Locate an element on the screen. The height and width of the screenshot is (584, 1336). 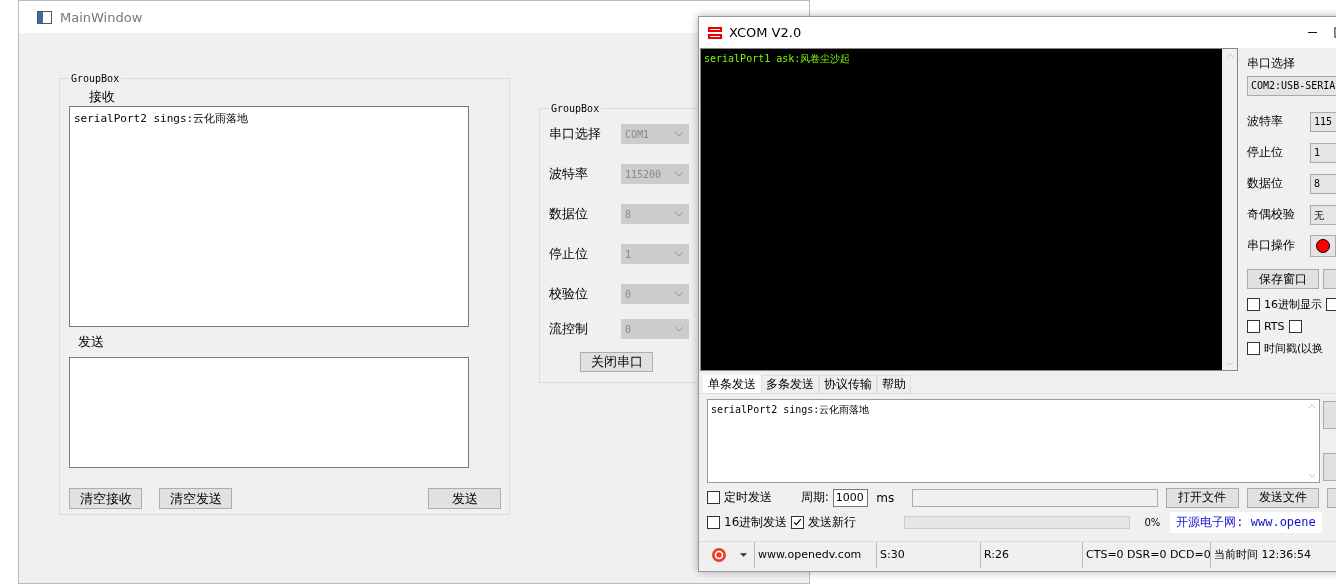
status-text: R:26 is located at coordinates (1031, 555).